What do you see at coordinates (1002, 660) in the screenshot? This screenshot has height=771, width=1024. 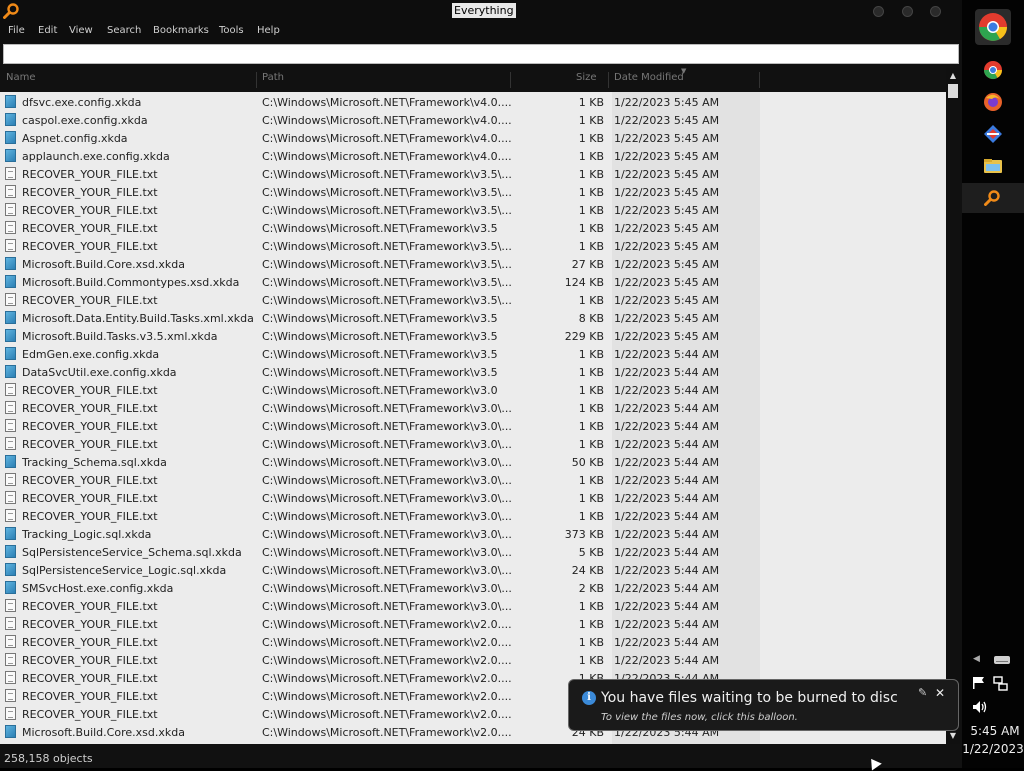 I see `drive-tray-icon` at bounding box center [1002, 660].